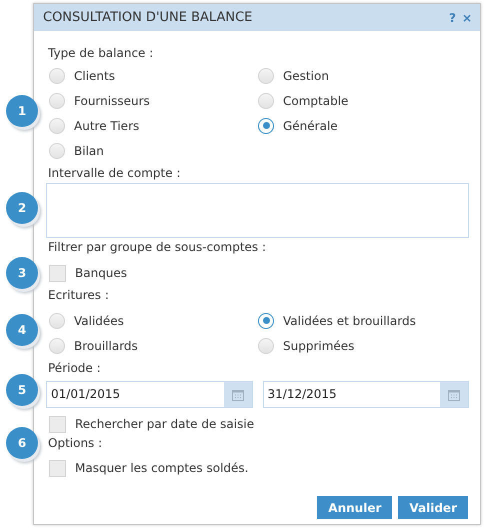  What do you see at coordinates (164, 424) in the screenshot?
I see `option-label: Rechercher par date de saisie` at bounding box center [164, 424].